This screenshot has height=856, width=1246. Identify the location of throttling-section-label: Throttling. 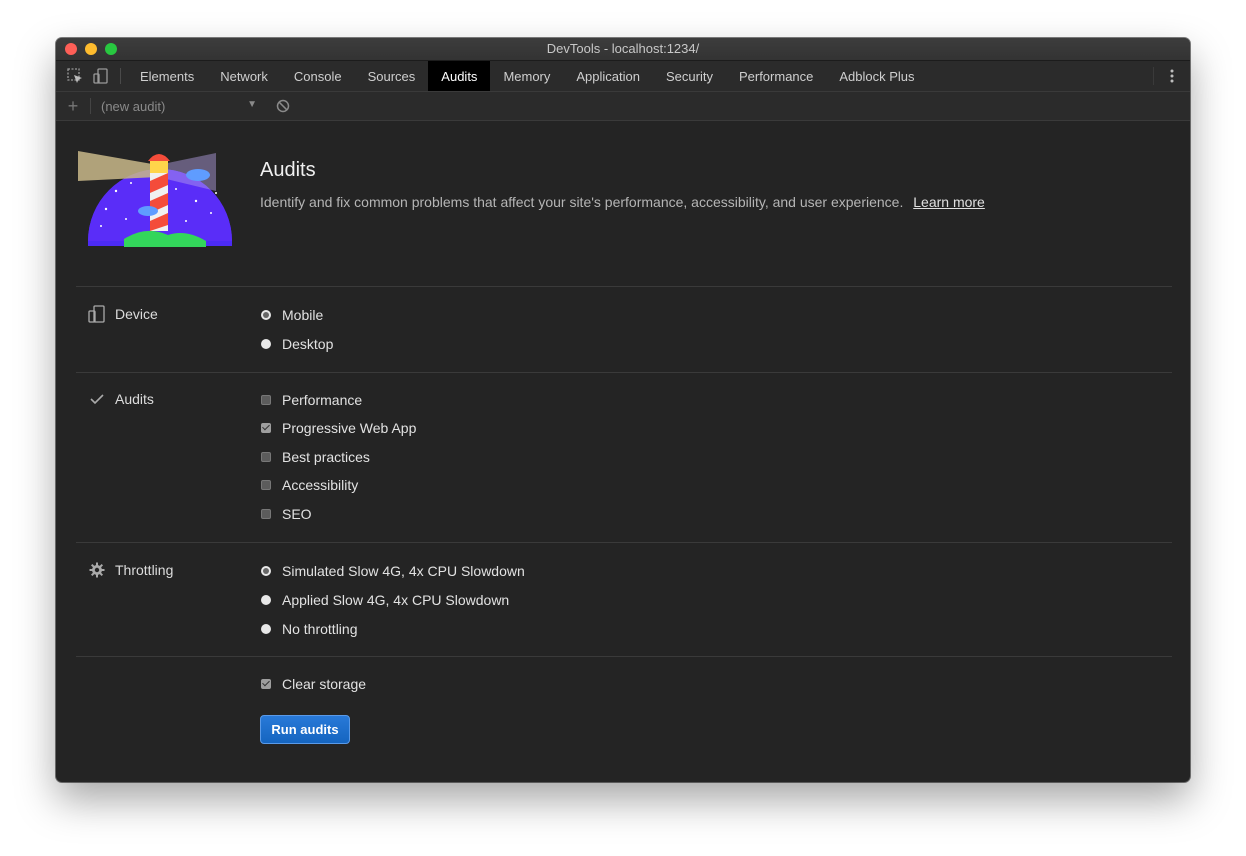
(130, 570).